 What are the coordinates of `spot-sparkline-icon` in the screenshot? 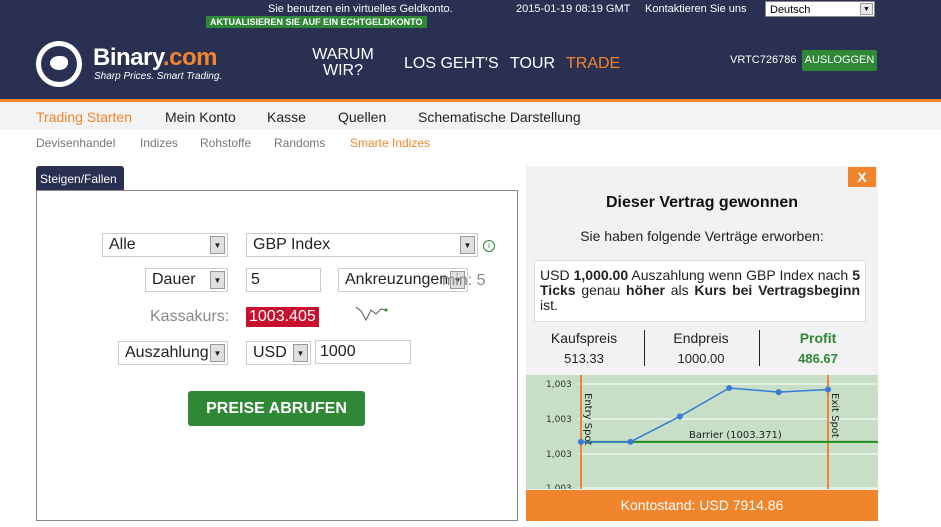 It's located at (371, 314).